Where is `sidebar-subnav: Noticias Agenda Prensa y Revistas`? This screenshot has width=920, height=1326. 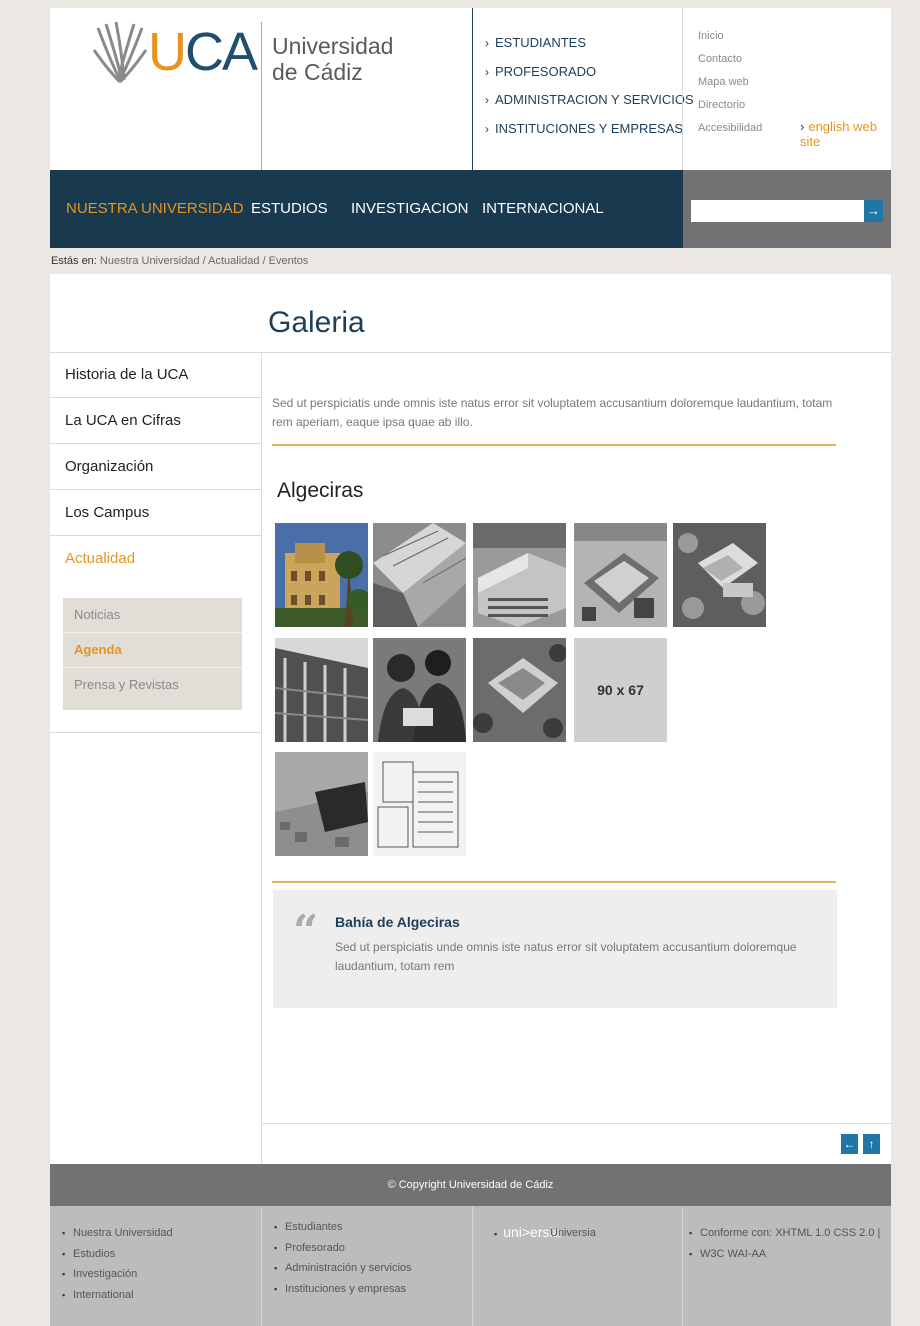
sidebar-subnav: Noticias Agenda Prensa y Revistas is located at coordinates (152, 654).